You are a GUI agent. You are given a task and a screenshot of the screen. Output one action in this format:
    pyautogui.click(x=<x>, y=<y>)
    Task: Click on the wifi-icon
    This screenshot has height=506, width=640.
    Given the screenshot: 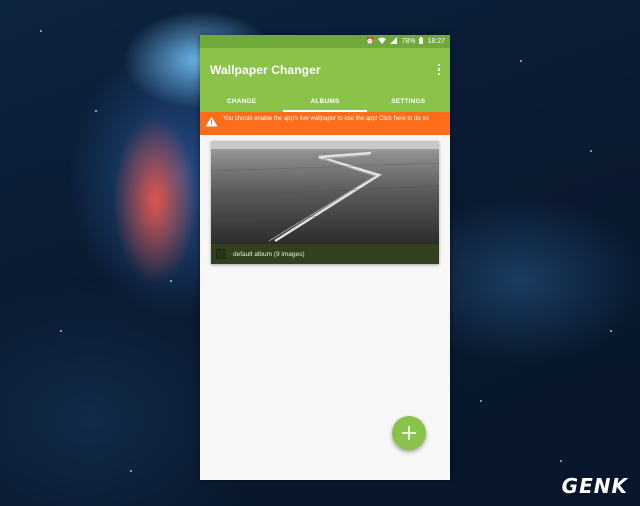 What is the action you would take?
    pyautogui.click(x=382, y=41)
    